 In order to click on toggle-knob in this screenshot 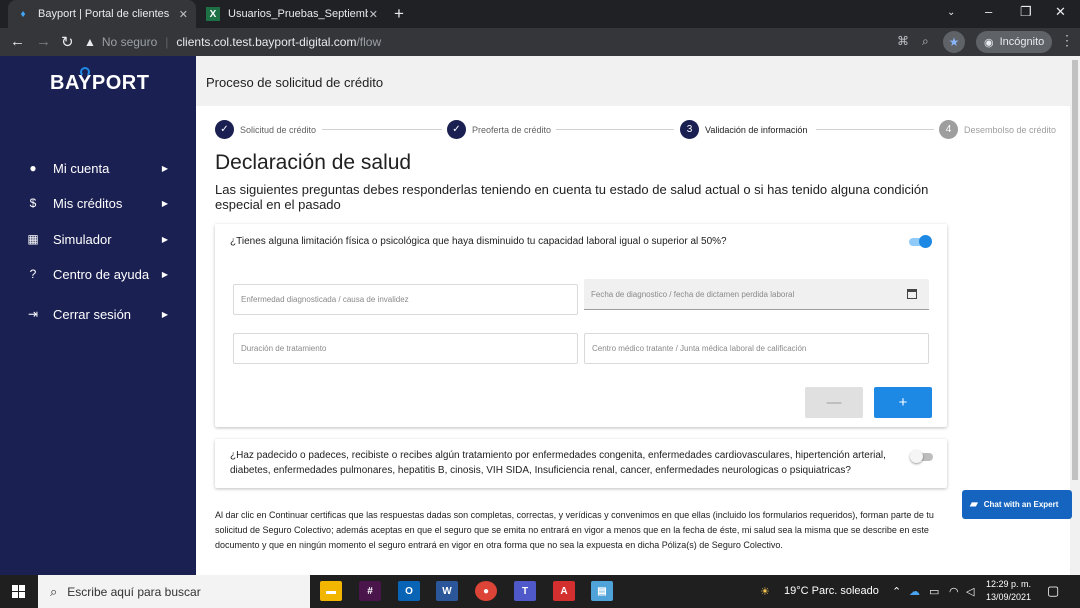, I will do `click(925, 241)`.